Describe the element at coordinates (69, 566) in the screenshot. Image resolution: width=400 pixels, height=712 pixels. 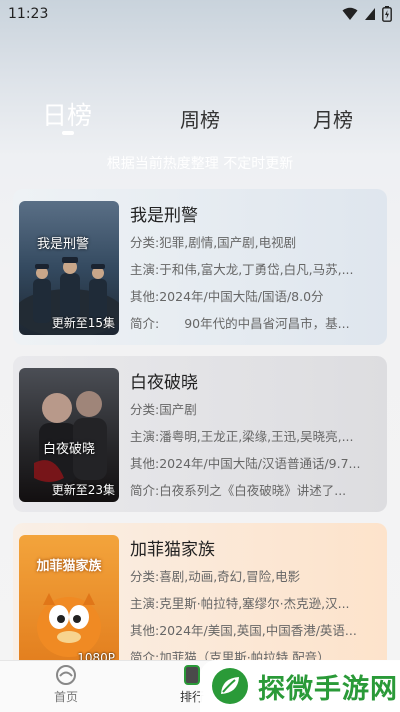
I see `poster-title: 加菲猫家族` at that location.